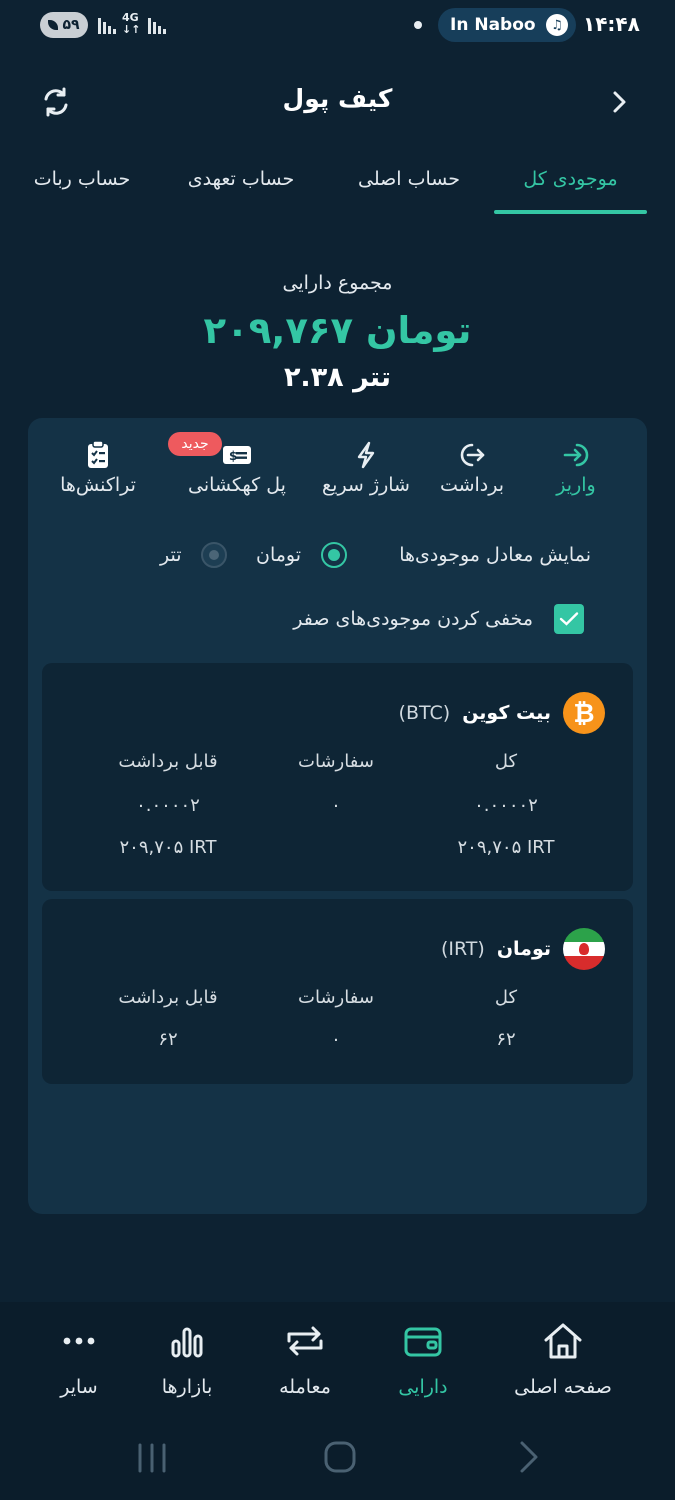 This screenshot has height=1500, width=675. I want to click on irt-orders: ۰, so click(336, 1039).